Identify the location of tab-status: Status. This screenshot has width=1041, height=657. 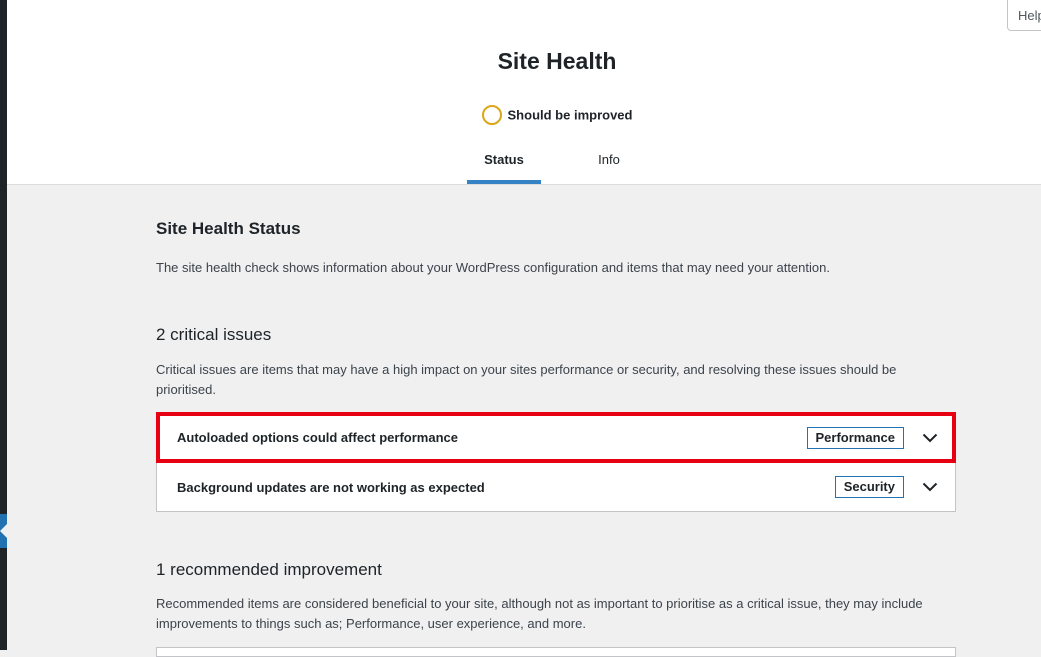
(504, 168).